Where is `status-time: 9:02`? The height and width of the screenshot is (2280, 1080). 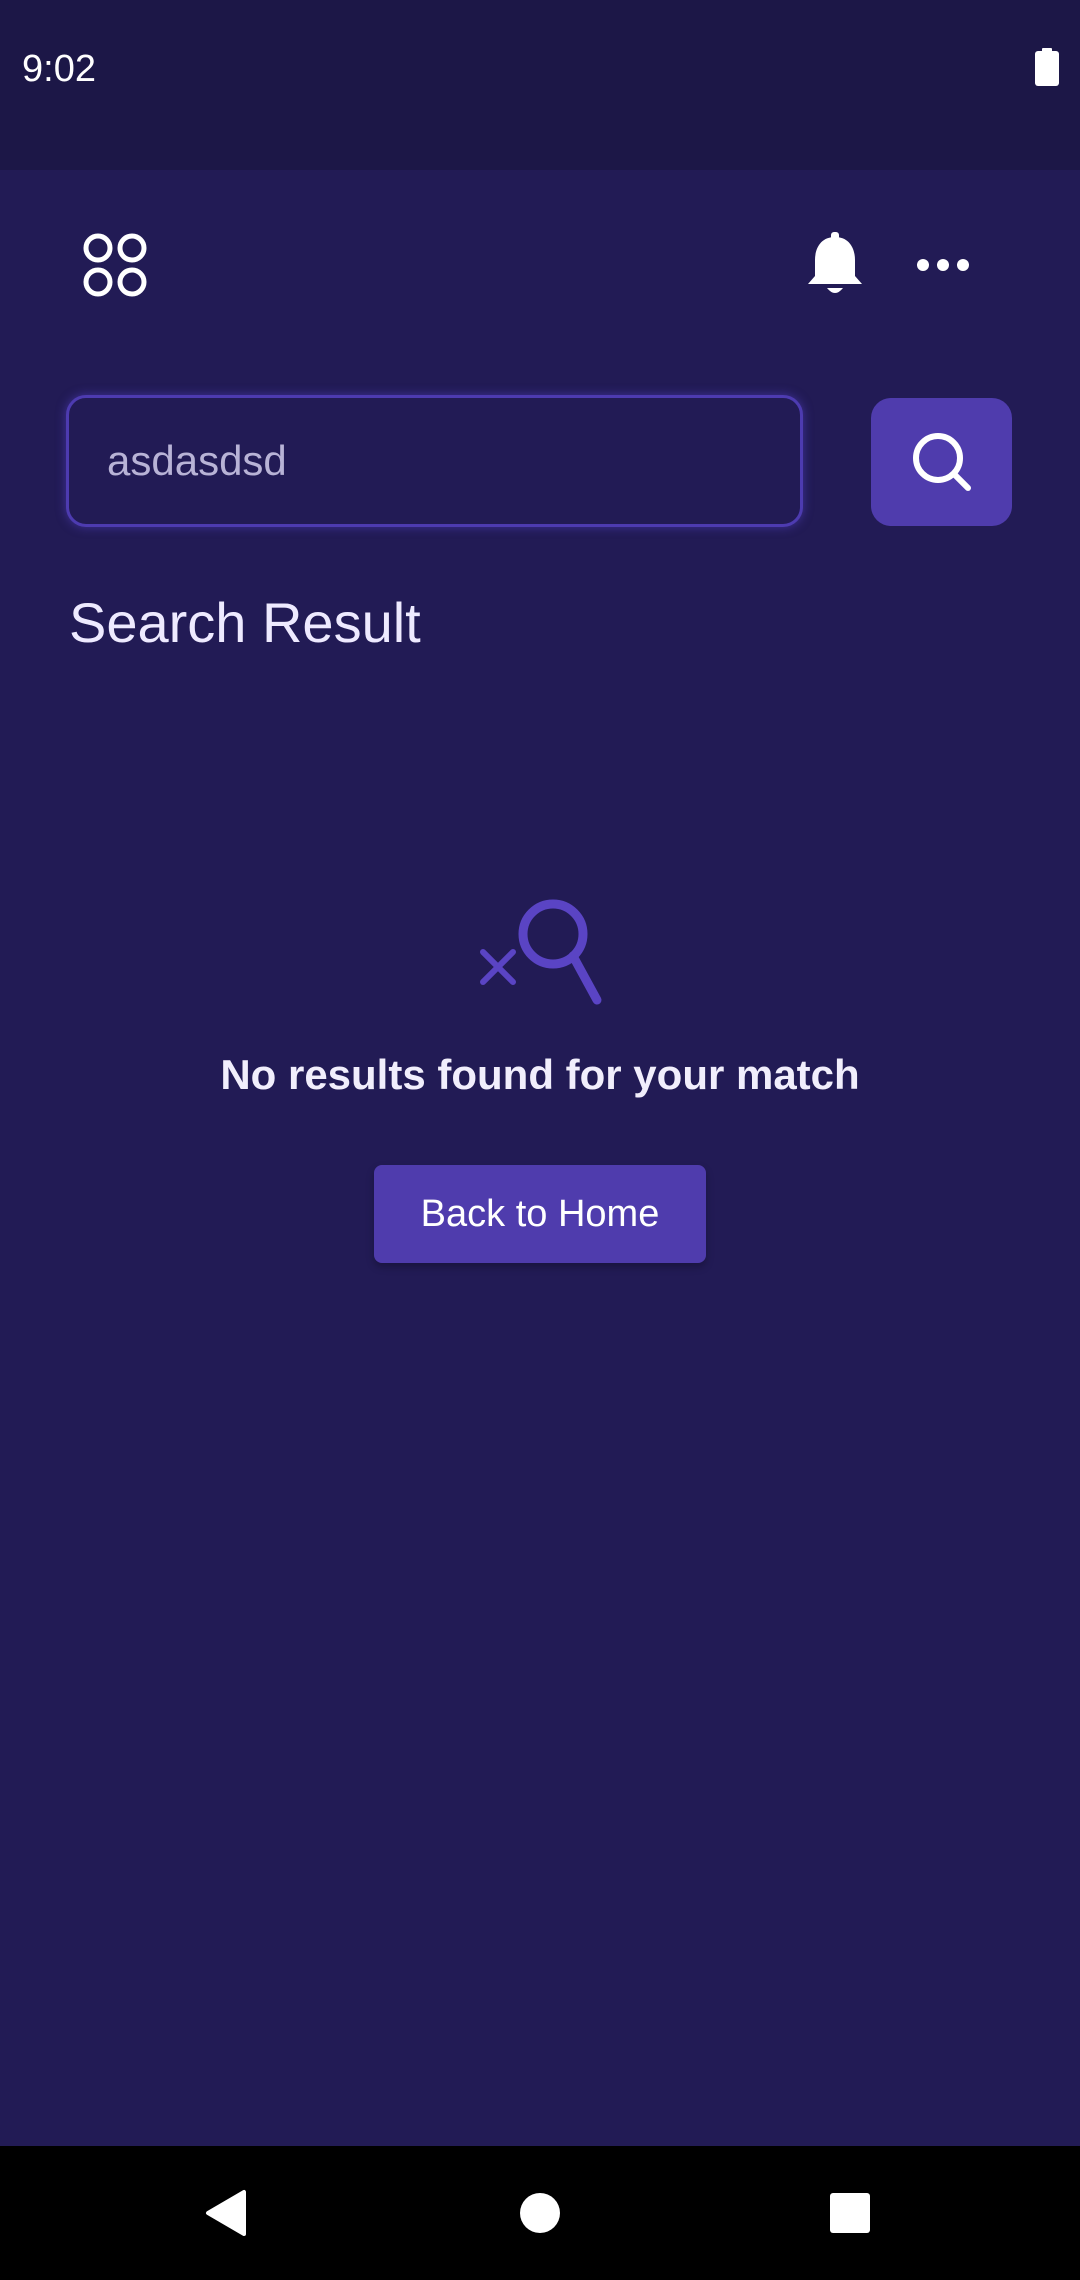 status-time: 9:02 is located at coordinates (59, 69).